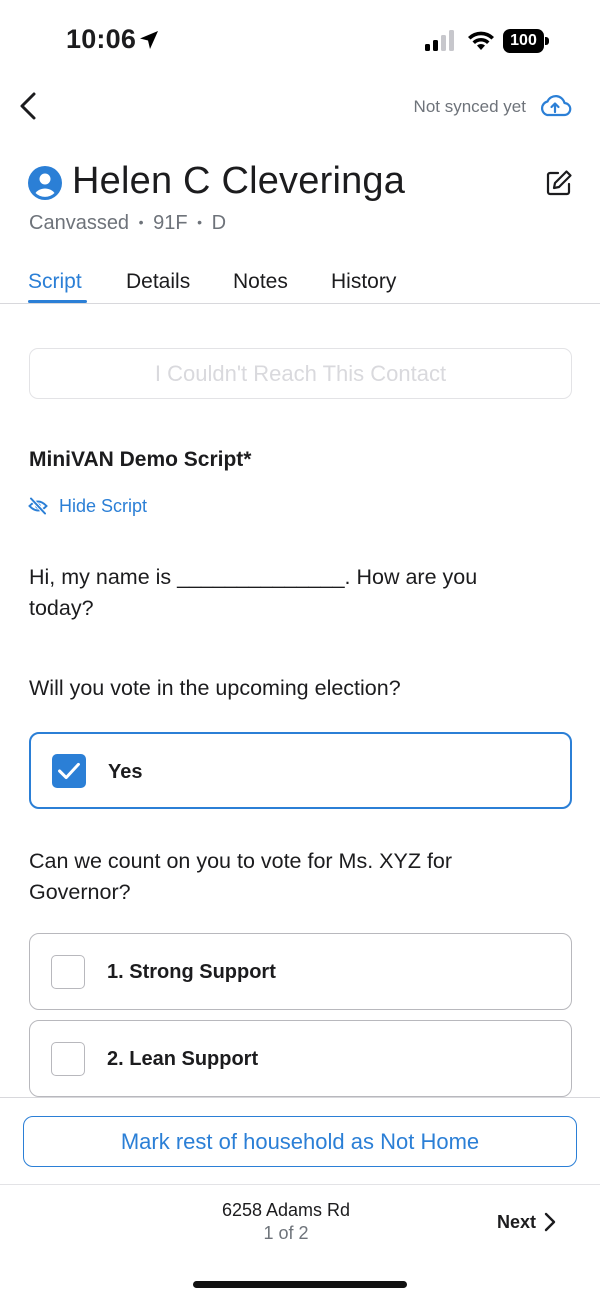 Image resolution: width=600 pixels, height=1300 pixels. I want to click on home-indicator, so click(300, 1284).